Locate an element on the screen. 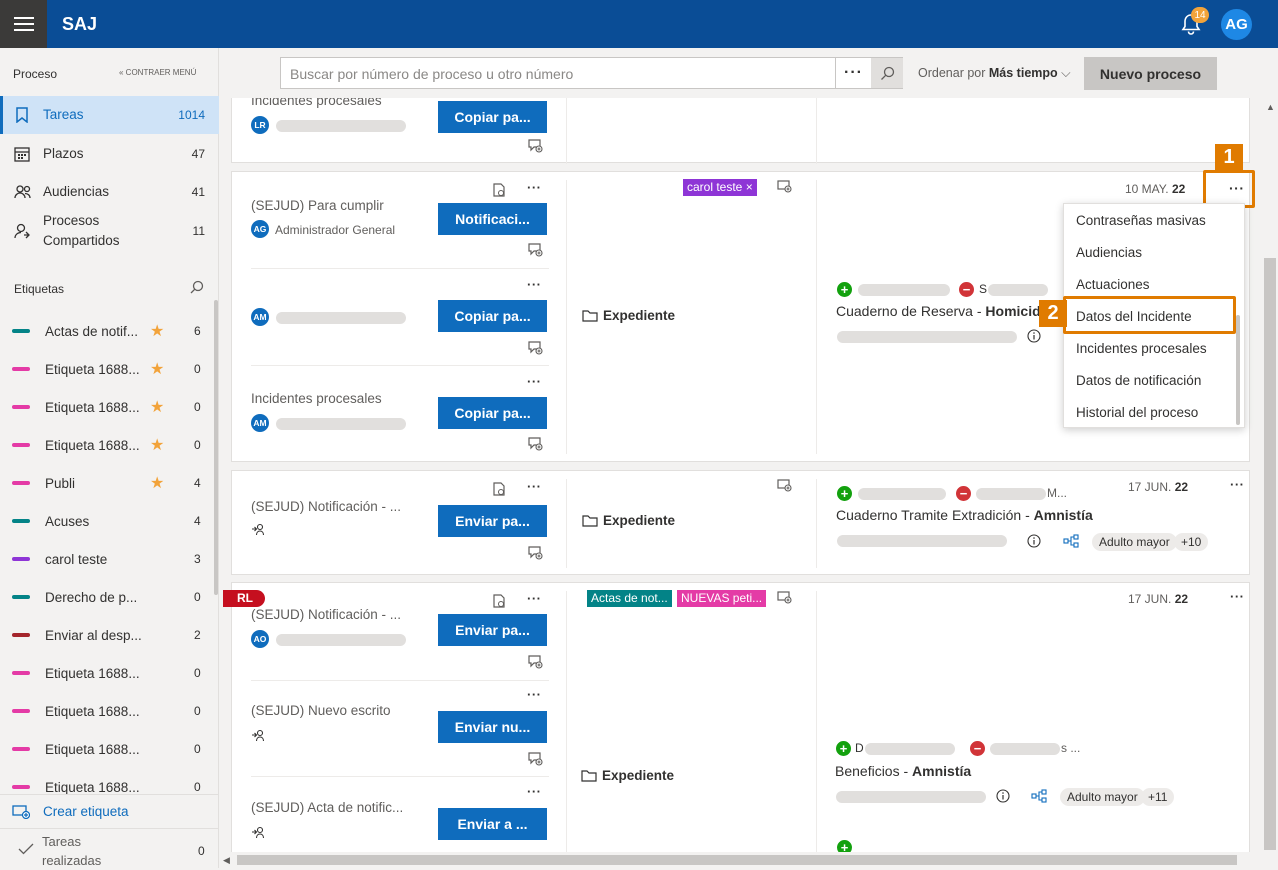  search-options-button: ··· is located at coordinates (853, 73).